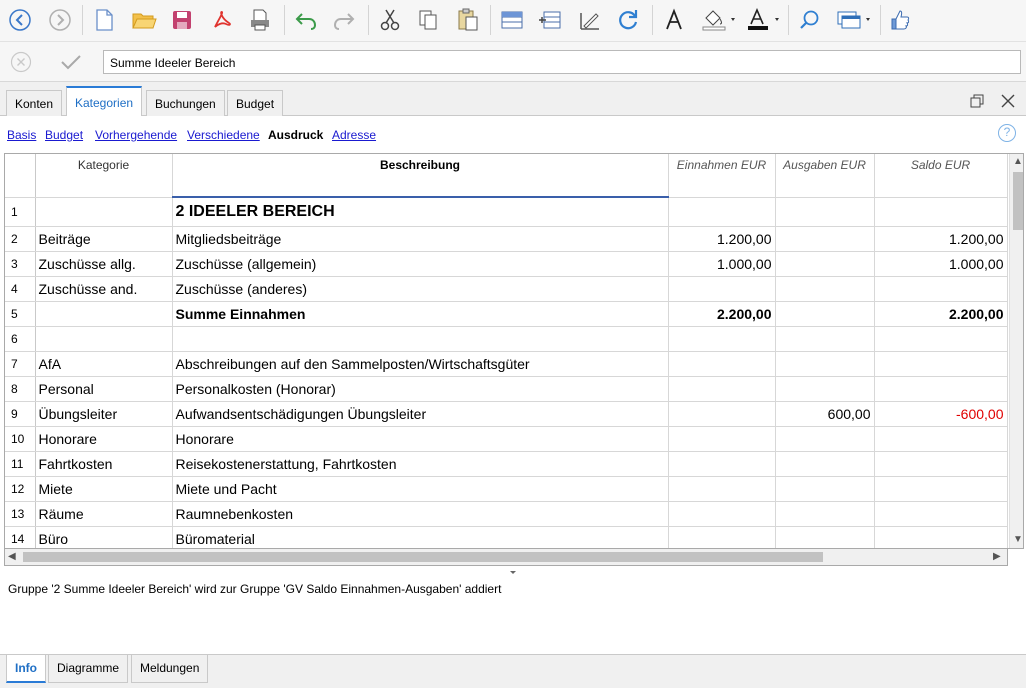  What do you see at coordinates (420, 176) in the screenshot?
I see `header-beschreibung: Beschreibung` at bounding box center [420, 176].